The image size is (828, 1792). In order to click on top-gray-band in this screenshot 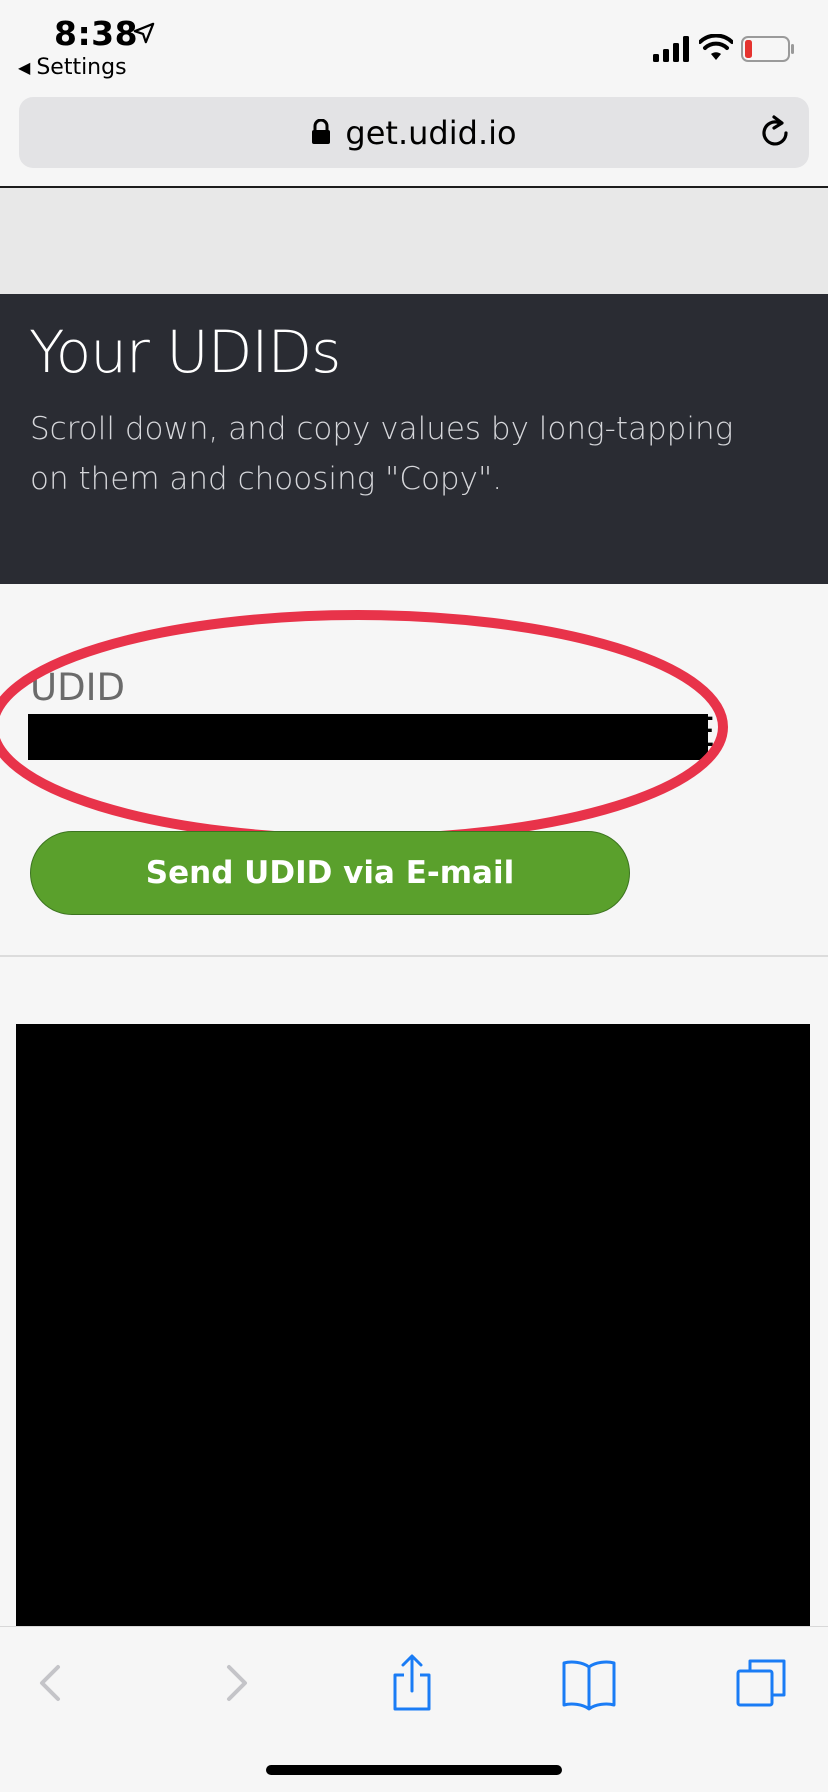, I will do `click(414, 241)`.